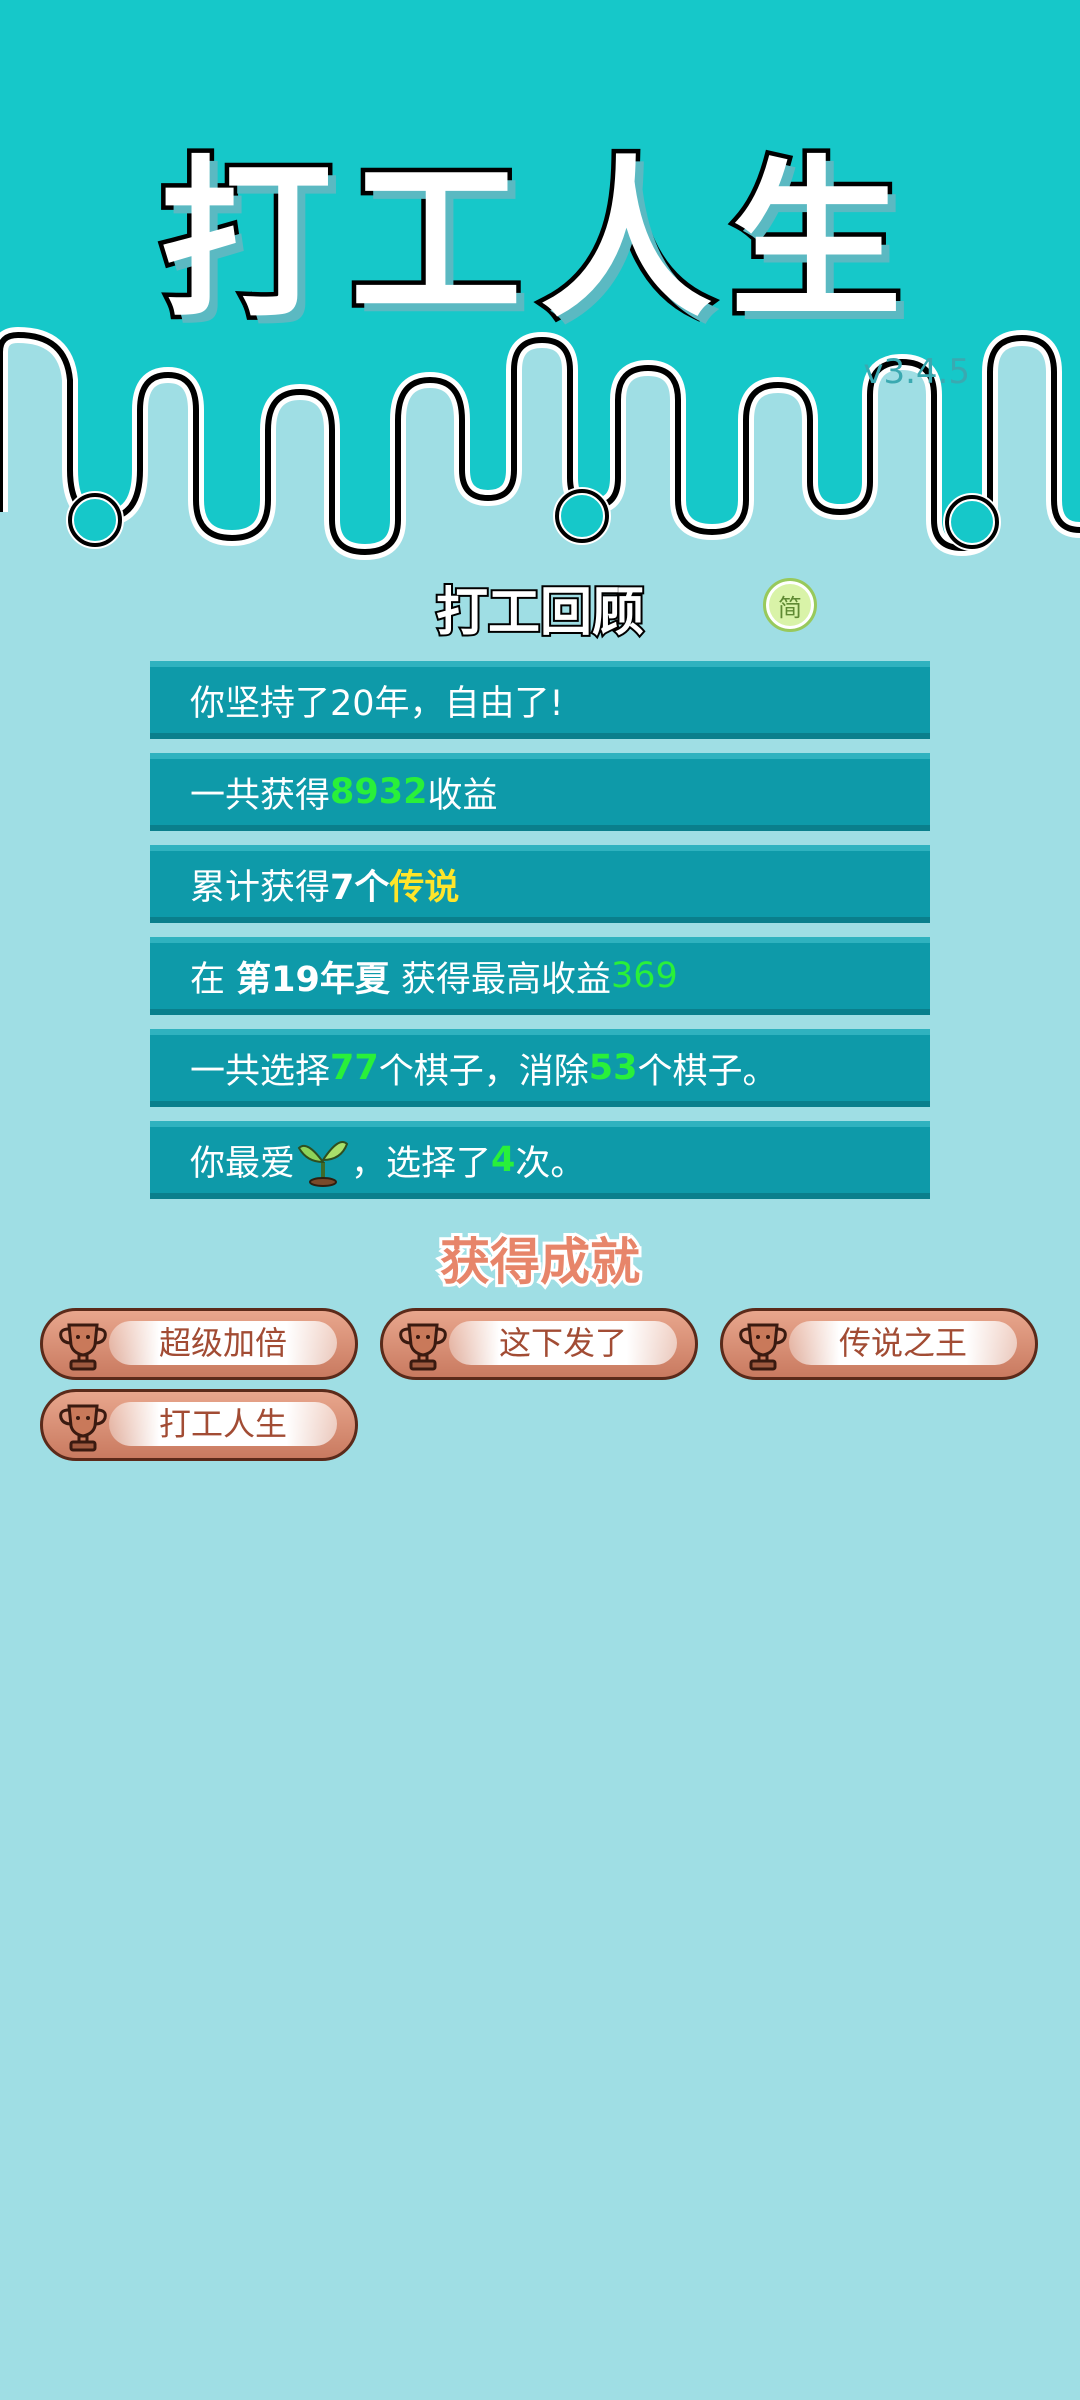  I want to click on review-row-text: 你最爱, so click(243, 1163).